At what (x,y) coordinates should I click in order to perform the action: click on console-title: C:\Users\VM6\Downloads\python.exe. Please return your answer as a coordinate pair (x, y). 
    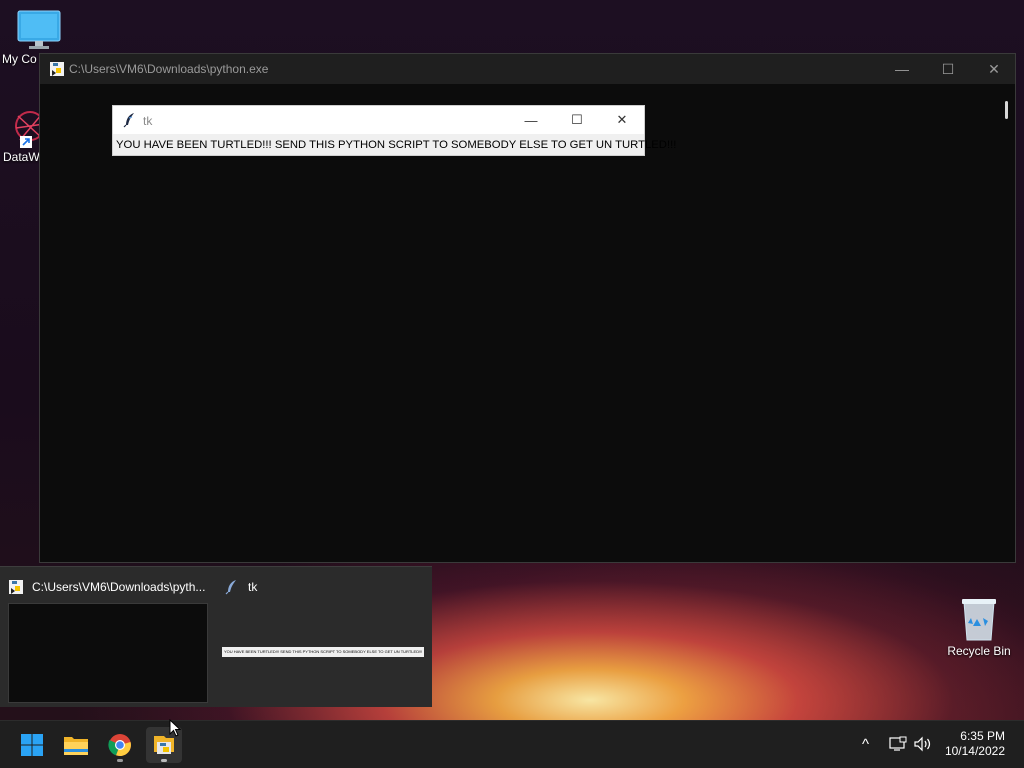
    Looking at the image, I should click on (169, 69).